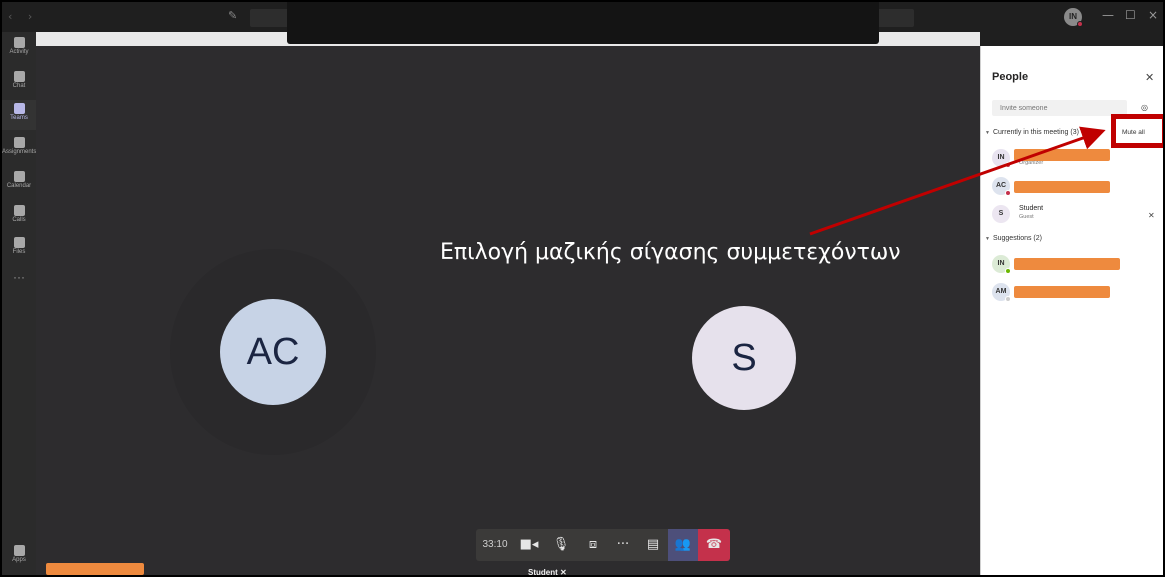 Image resolution: width=1165 pixels, height=577 pixels. Describe the element at coordinates (1130, 15) in the screenshot. I see `maximize-icon: ☐` at that location.